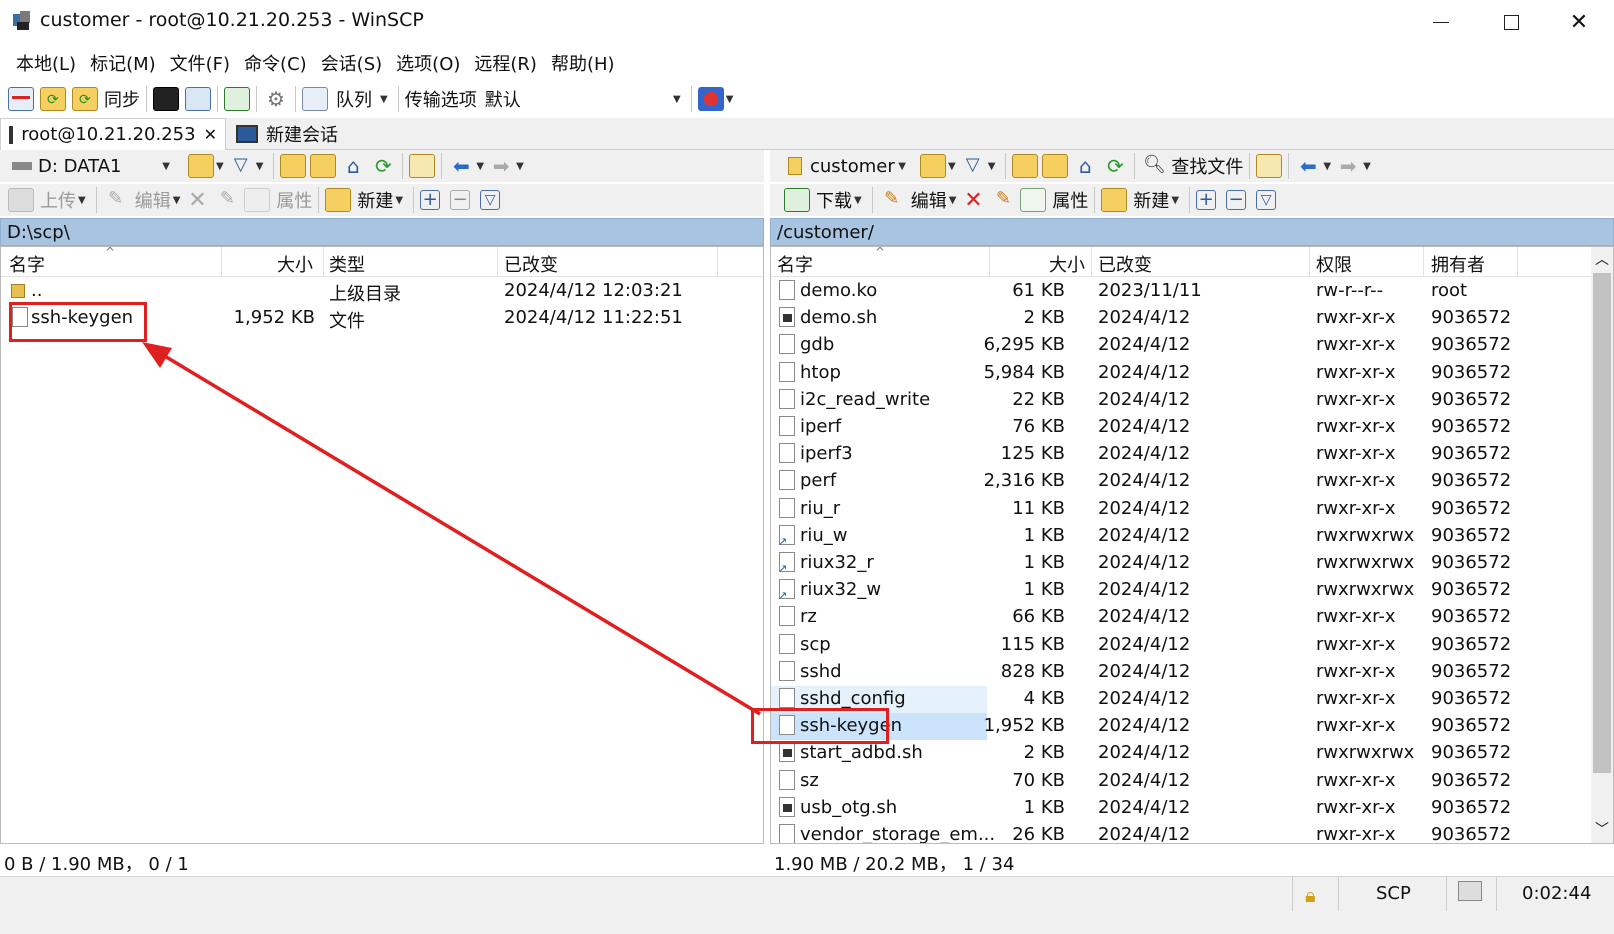 This screenshot has width=1614, height=934. I want to click on left-status: 0 B / 1.90 MB， 0 / 1, so click(96, 864).